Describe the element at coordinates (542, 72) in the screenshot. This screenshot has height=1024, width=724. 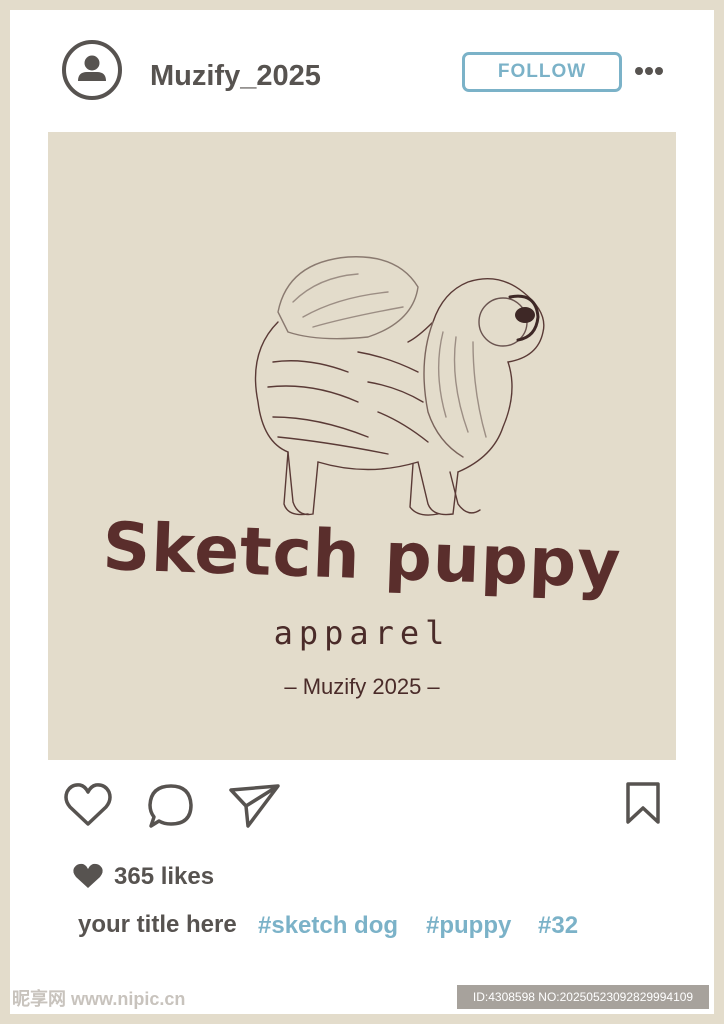
I see `follow-button: FOLLOW` at that location.